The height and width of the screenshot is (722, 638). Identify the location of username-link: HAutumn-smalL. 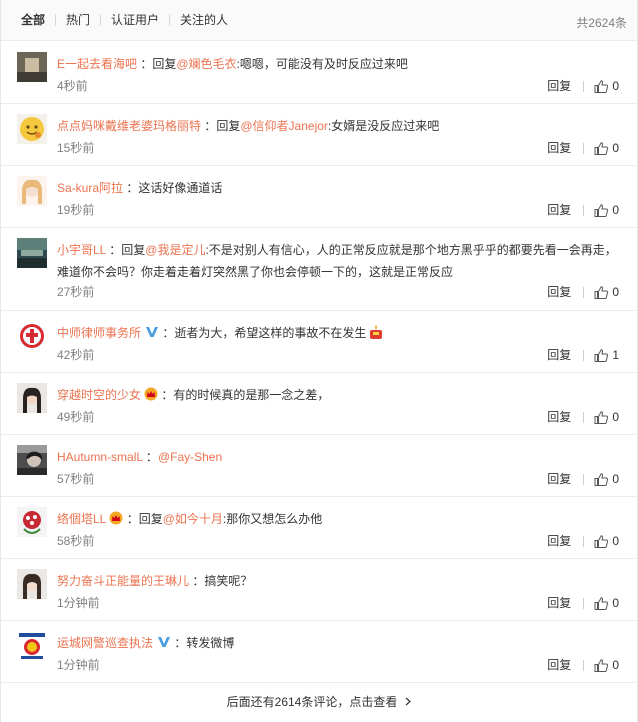
(100, 457).